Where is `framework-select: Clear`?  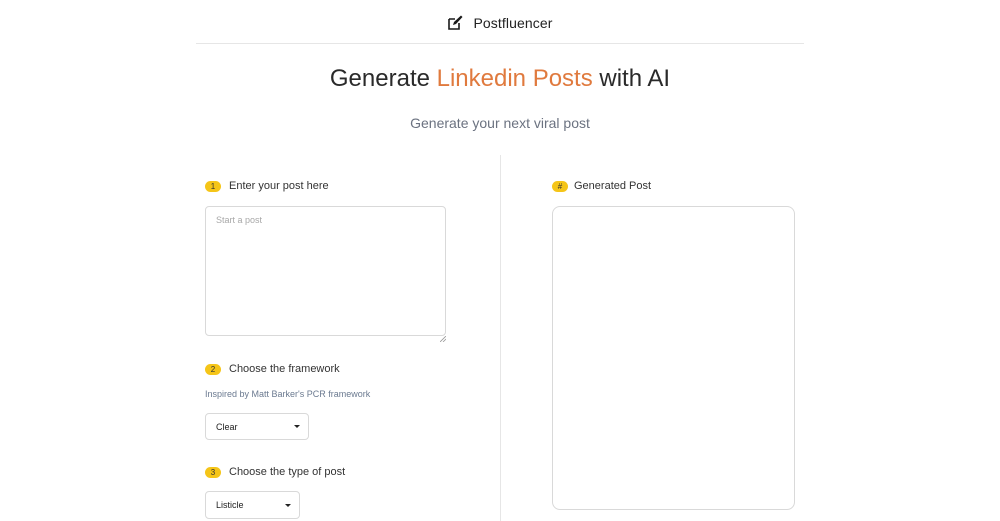
framework-select: Clear is located at coordinates (257, 426).